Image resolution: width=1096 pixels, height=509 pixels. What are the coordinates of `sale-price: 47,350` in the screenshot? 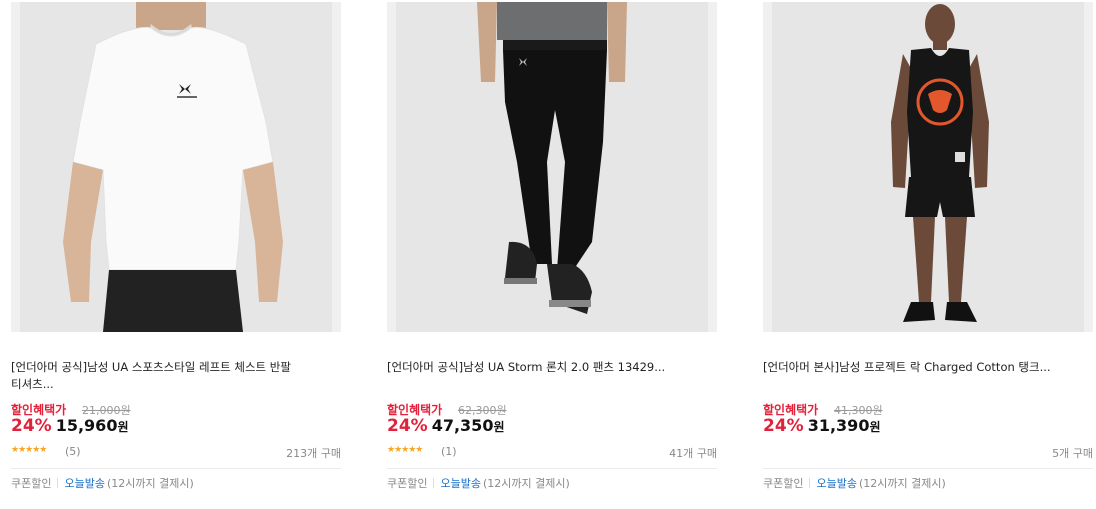 It's located at (462, 425).